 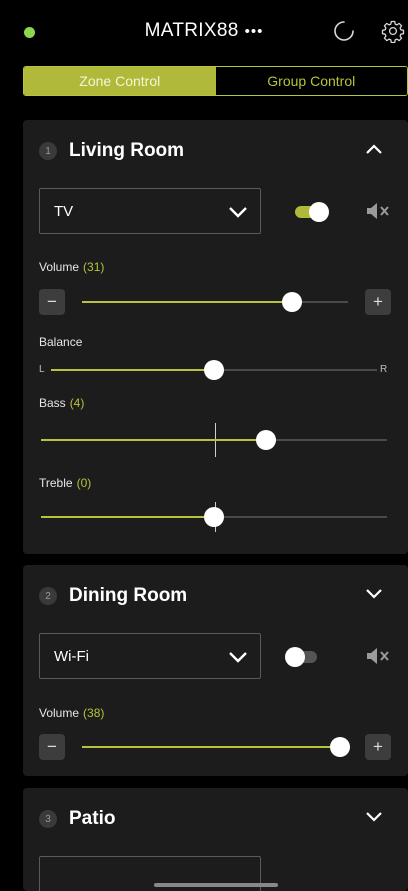 I want to click on balance-slider, so click(x=214, y=370).